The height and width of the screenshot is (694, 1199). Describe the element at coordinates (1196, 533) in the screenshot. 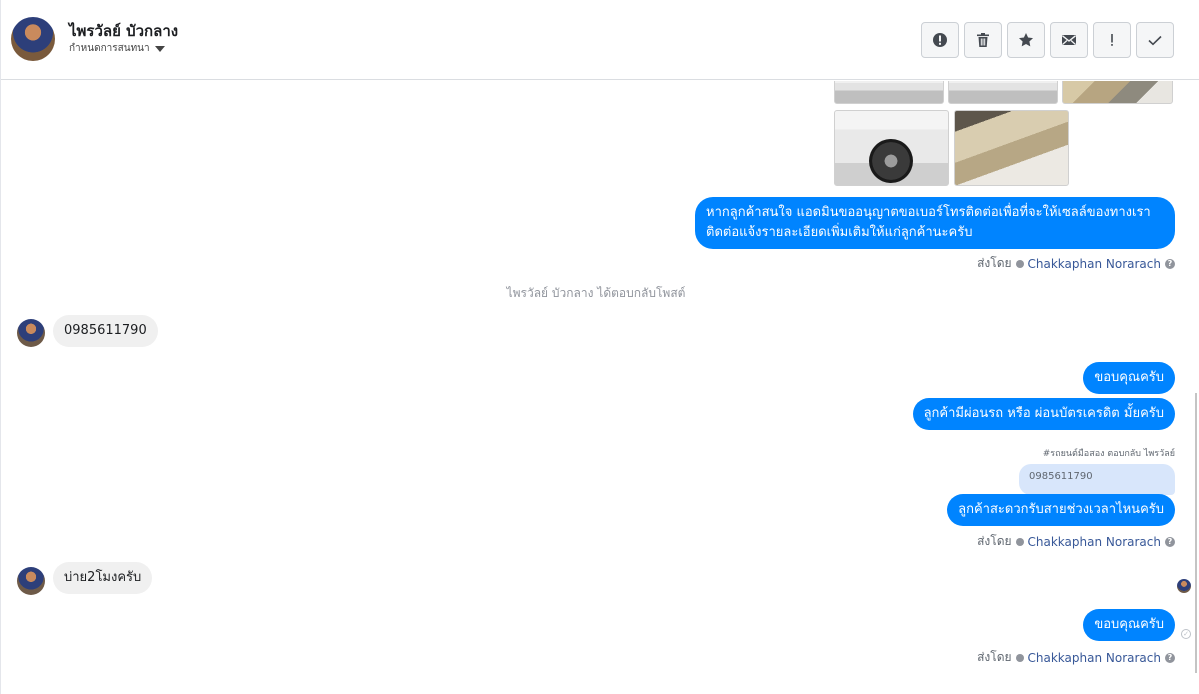

I see `scrollbar` at that location.